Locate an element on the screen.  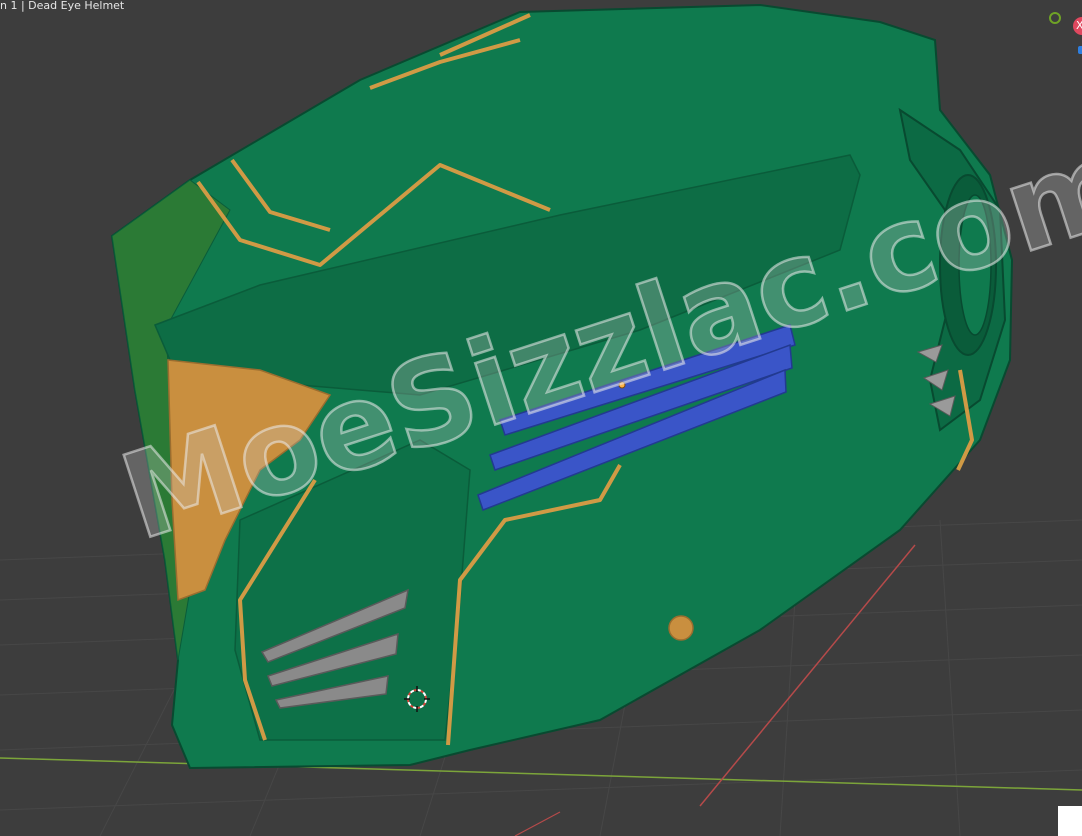
gold-bolt is located at coordinates (681, 628).